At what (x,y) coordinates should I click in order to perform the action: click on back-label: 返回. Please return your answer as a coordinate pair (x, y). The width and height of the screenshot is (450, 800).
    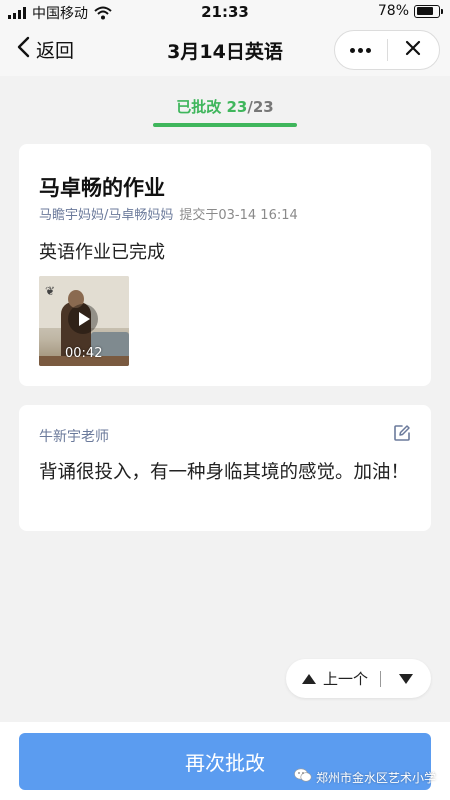
    Looking at the image, I should click on (55, 51).